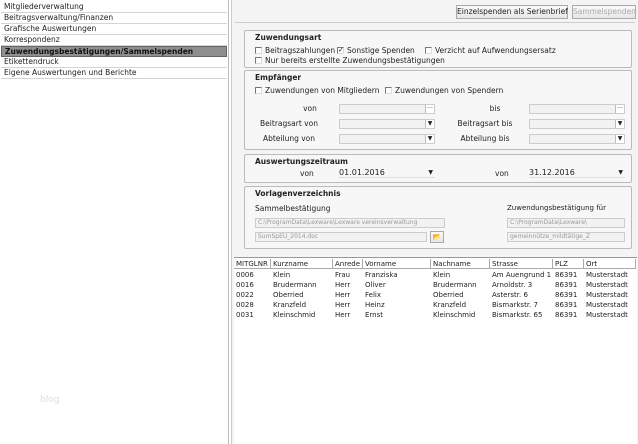 The height and width of the screenshot is (444, 638). Describe the element at coordinates (300, 50) in the screenshot. I see `checkbox-label: Beitragszahlungen` at that location.